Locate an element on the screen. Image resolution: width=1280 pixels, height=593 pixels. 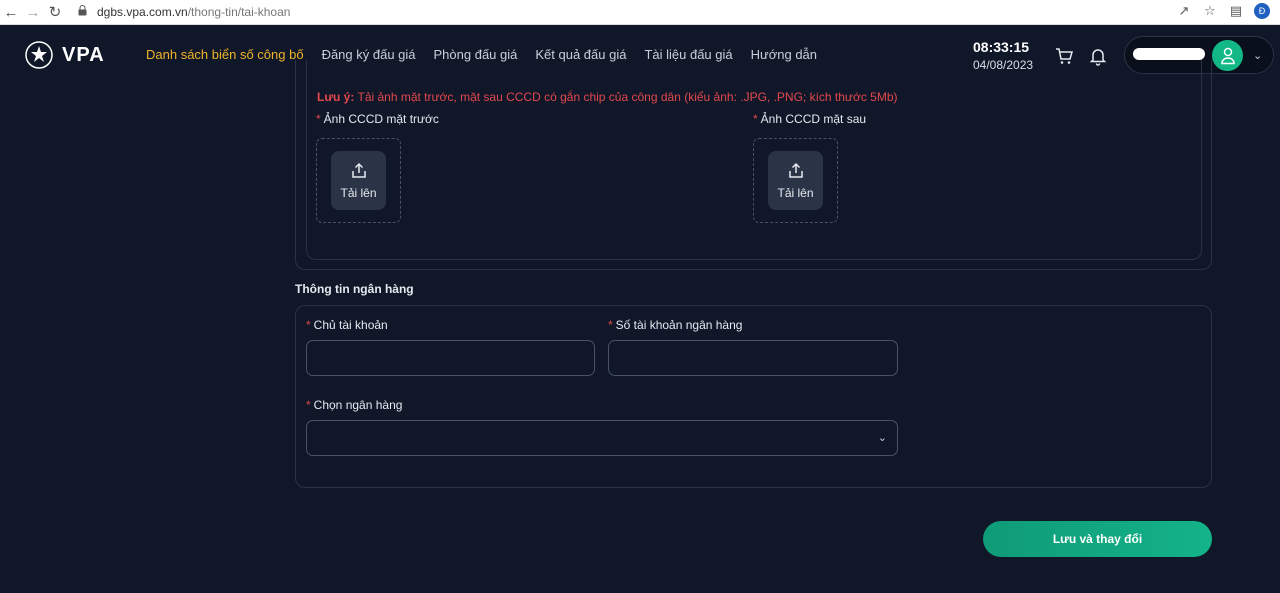
account-holder-label: * Chủ tài khoản is located at coordinates (347, 325).